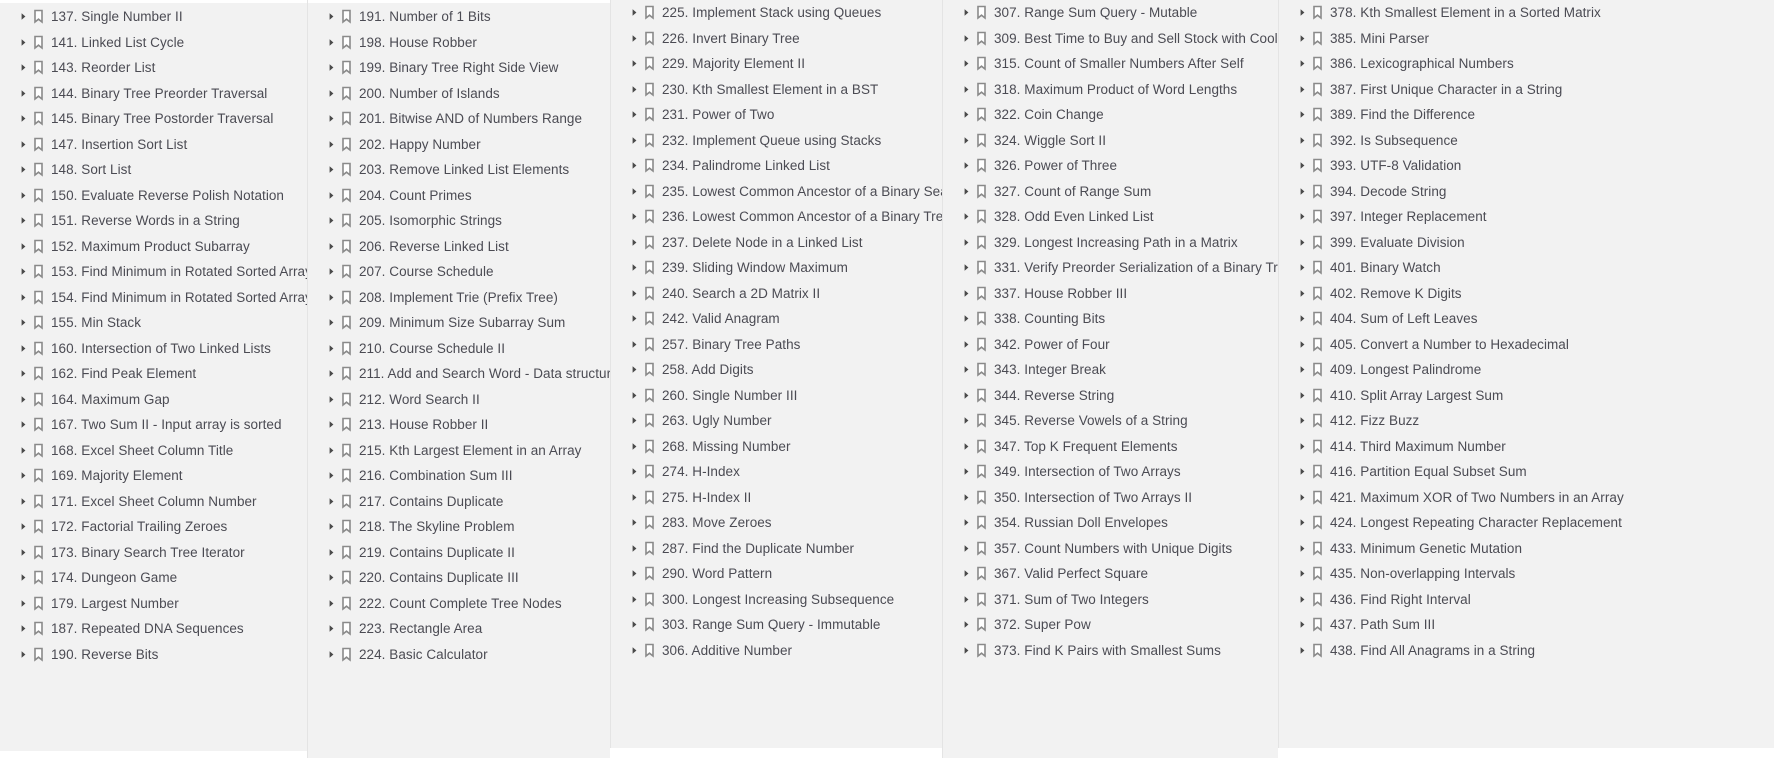  What do you see at coordinates (459, 272) in the screenshot?
I see `problem-row: 207. Course Schedule` at bounding box center [459, 272].